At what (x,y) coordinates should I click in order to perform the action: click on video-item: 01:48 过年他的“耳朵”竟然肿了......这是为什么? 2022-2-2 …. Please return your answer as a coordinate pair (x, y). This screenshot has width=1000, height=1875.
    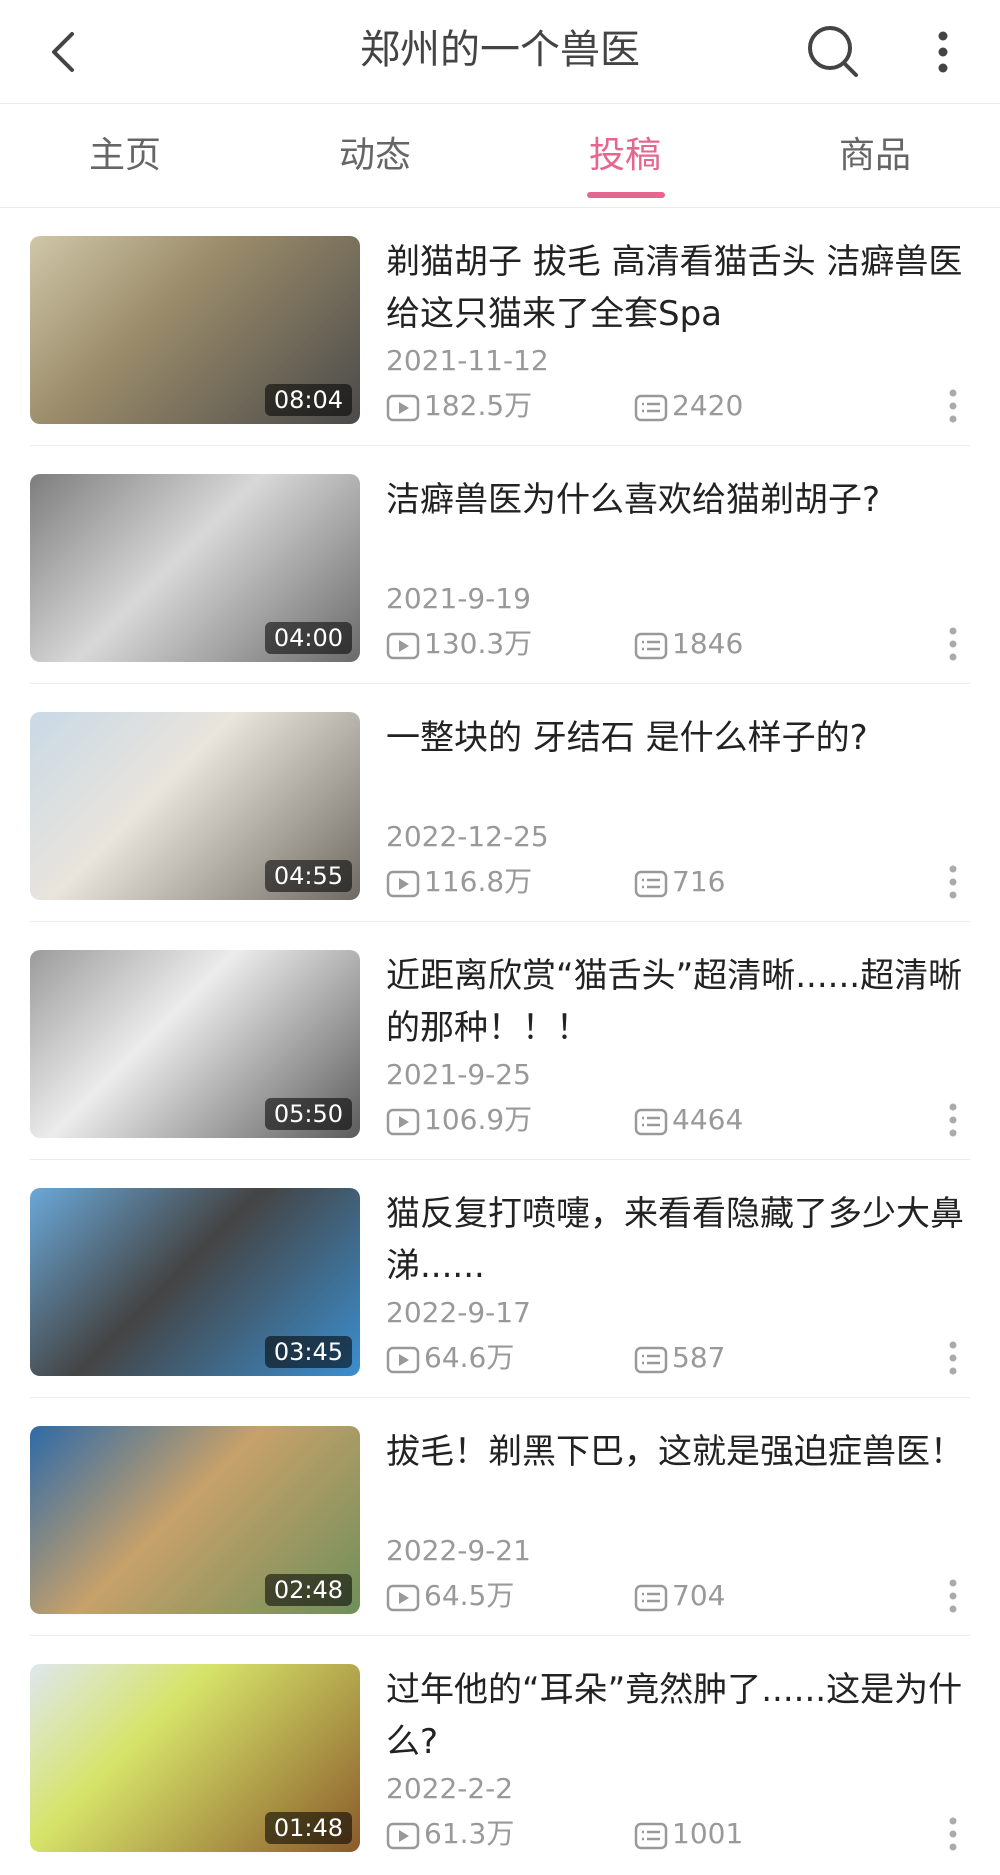
    Looking at the image, I should click on (500, 1755).